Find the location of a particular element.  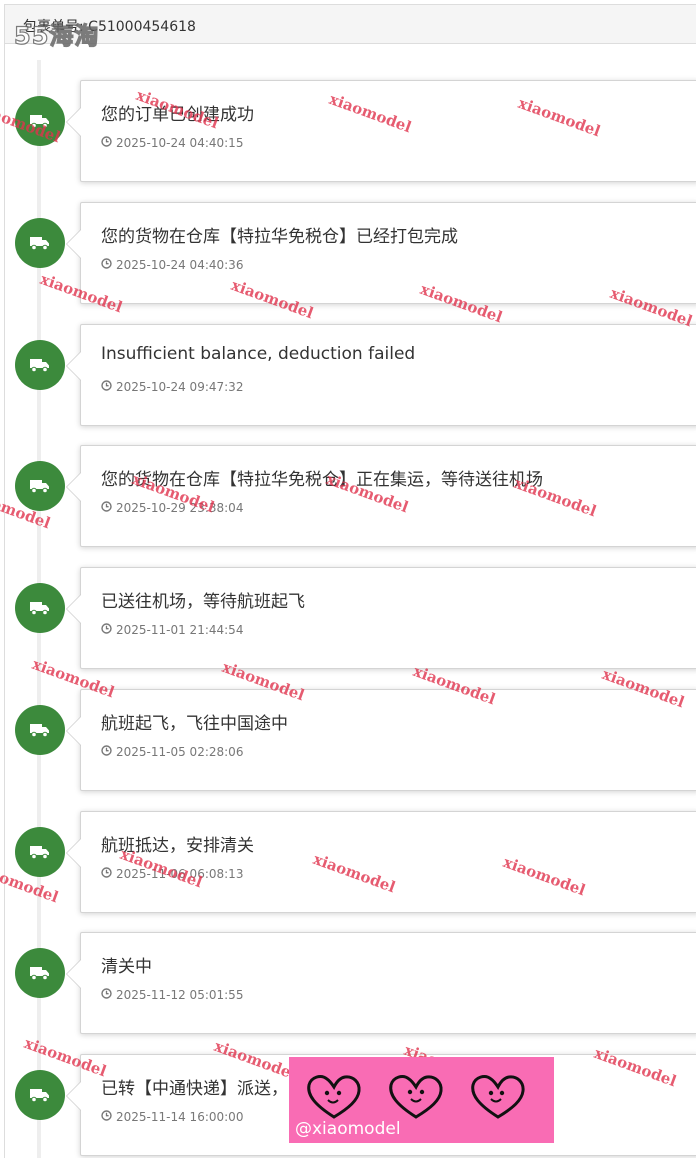

timeline-event-time: 2025-10-24 04:40:15 is located at coordinates (172, 143).